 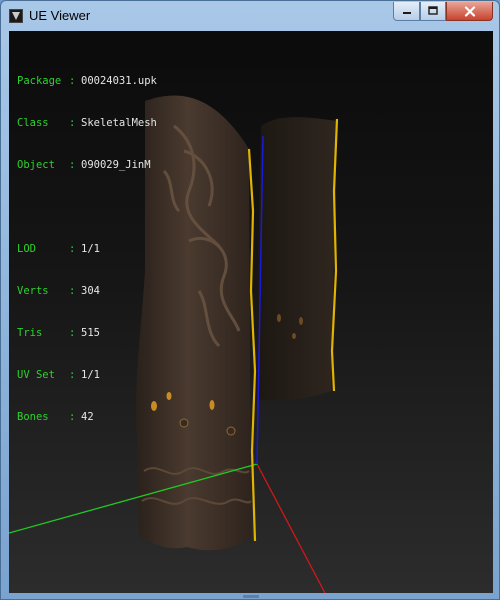 What do you see at coordinates (33, 123) in the screenshot?
I see `class-label: Class` at bounding box center [33, 123].